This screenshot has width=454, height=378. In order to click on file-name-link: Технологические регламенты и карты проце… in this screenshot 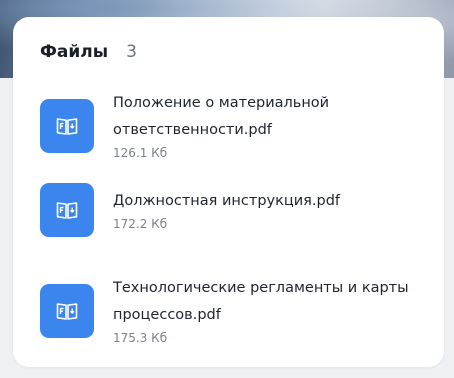, I will do `click(273, 302)`.